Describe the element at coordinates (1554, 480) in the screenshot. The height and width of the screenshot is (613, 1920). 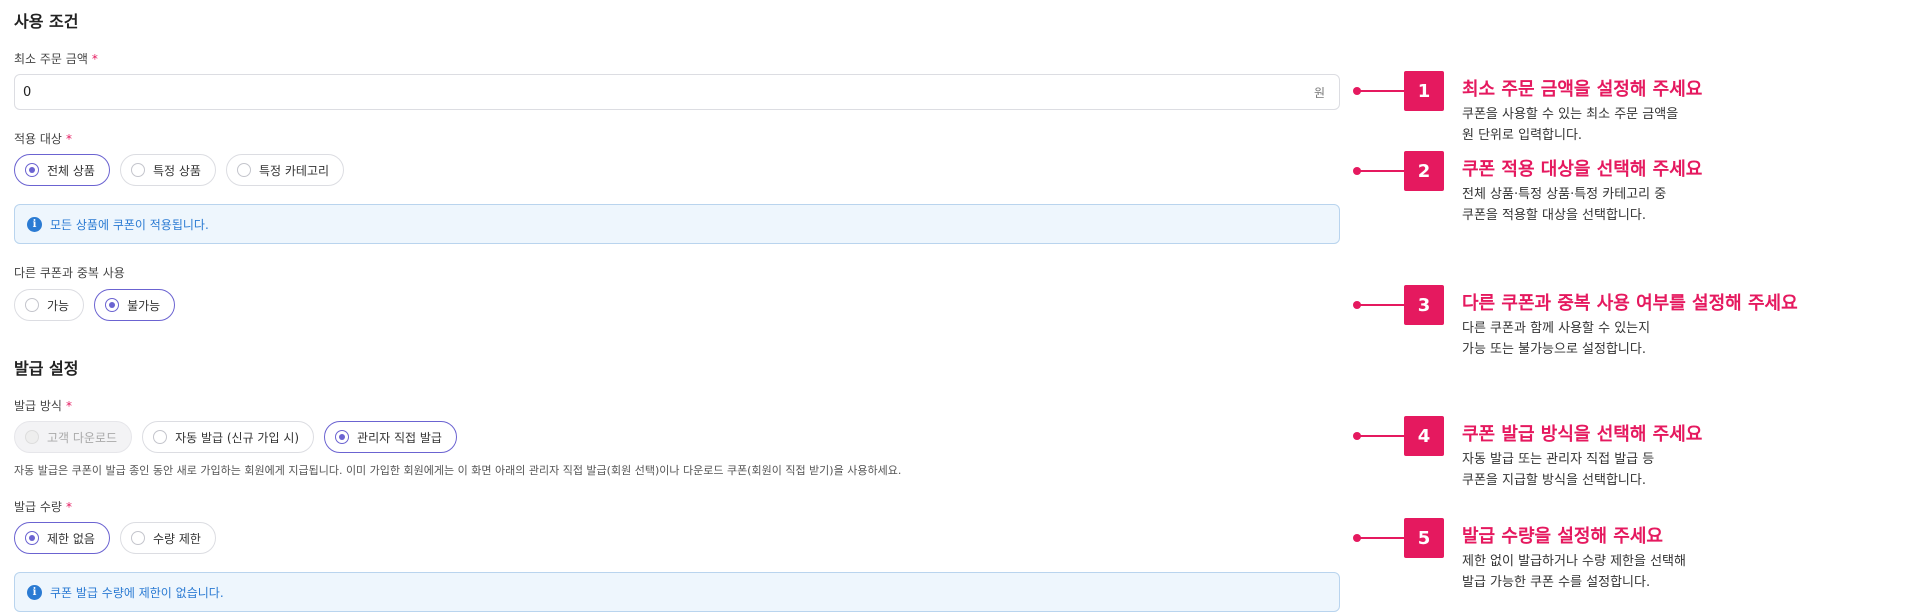
I see `annotation-line-text: 쿠폰을 지급할 방식을 선택합니다.` at that location.